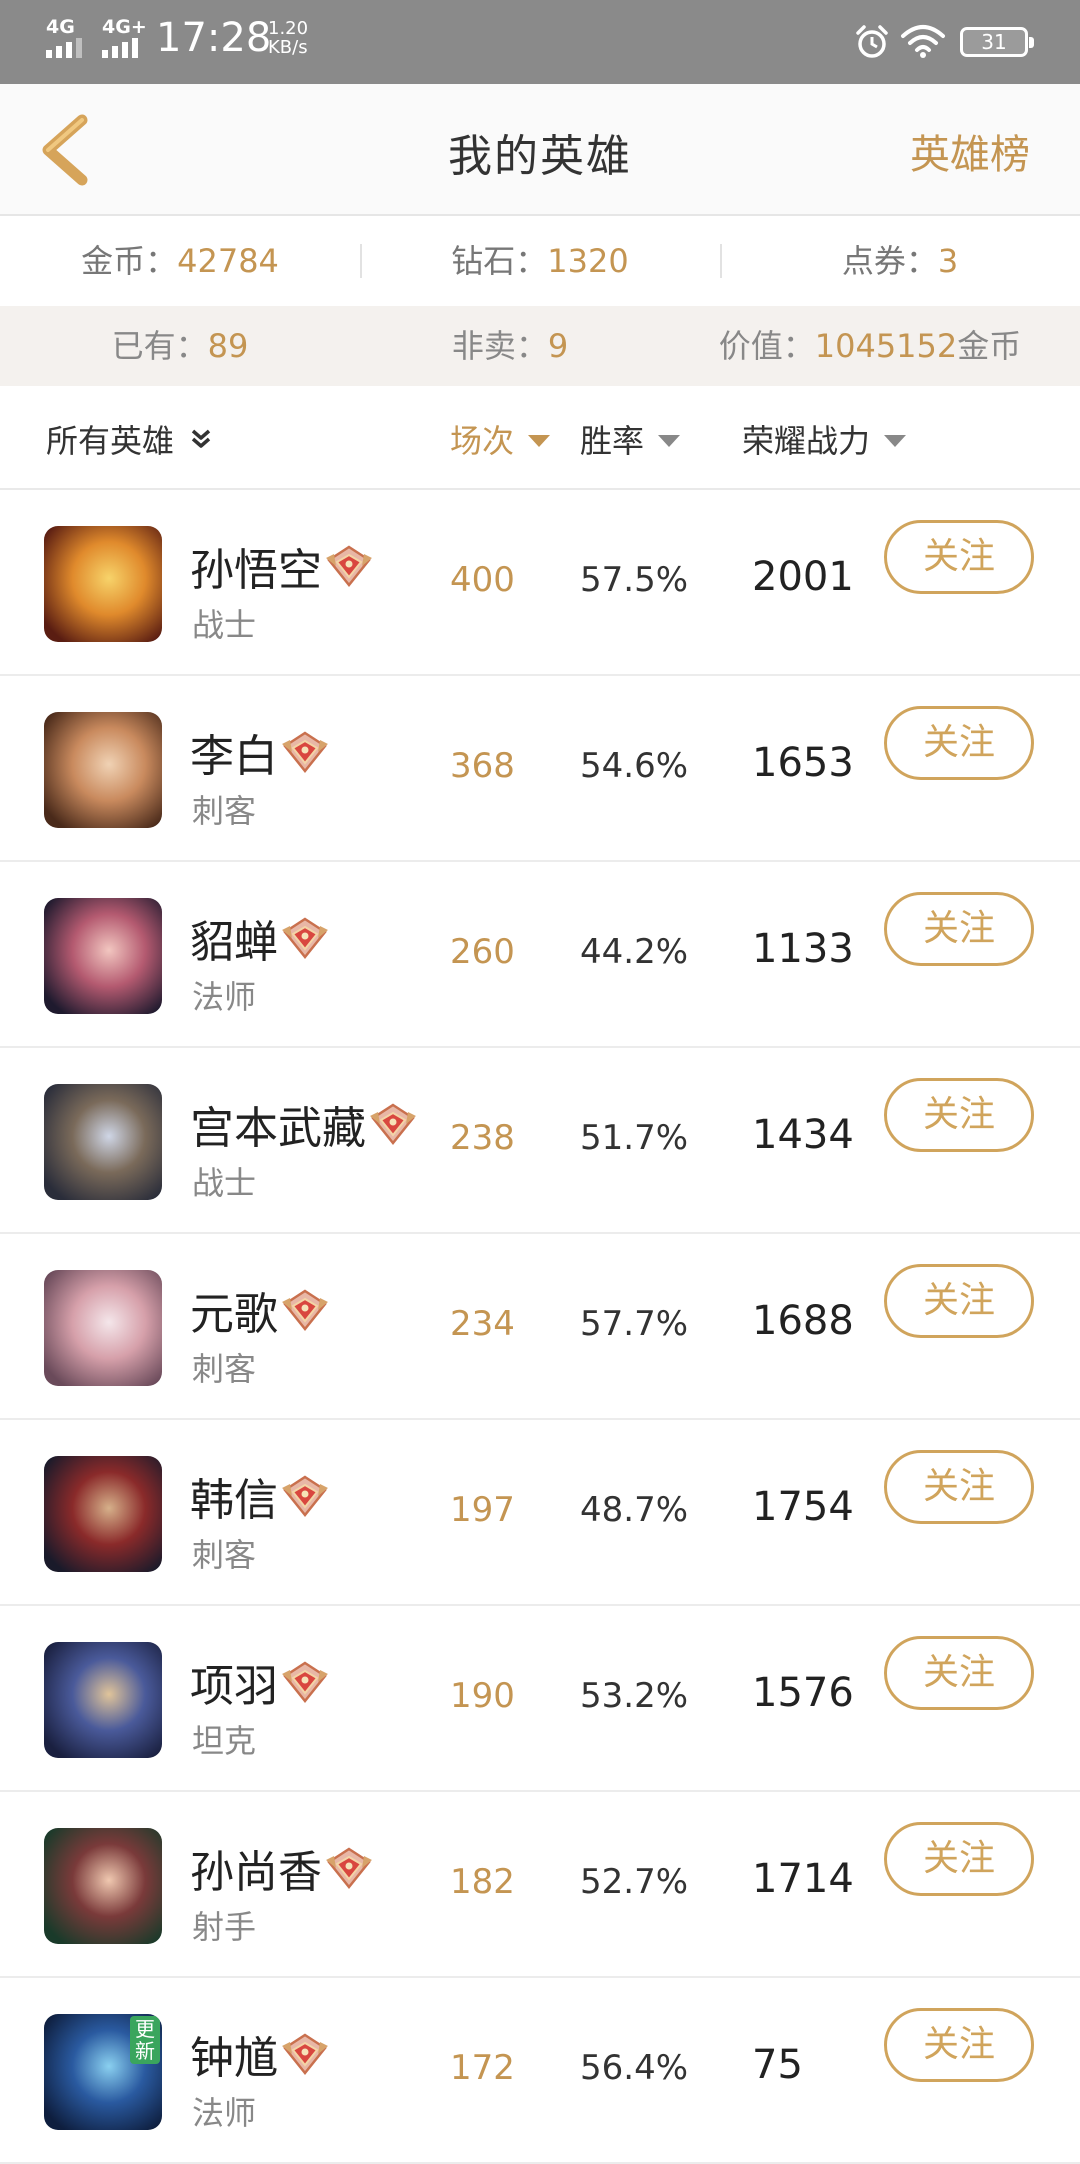 This screenshot has width=1080, height=2164. What do you see at coordinates (634, 766) in the screenshot?
I see `hero-win-rate: 54.6%` at bounding box center [634, 766].